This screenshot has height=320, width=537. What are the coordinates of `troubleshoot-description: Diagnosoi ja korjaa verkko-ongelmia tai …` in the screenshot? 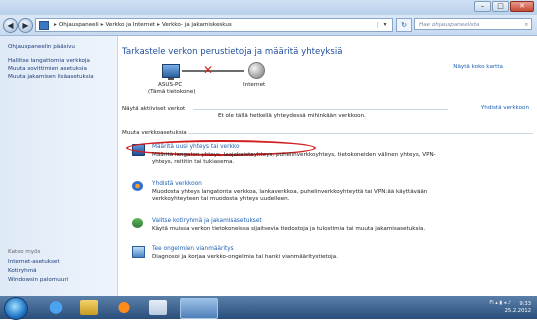 It's located at (245, 257).